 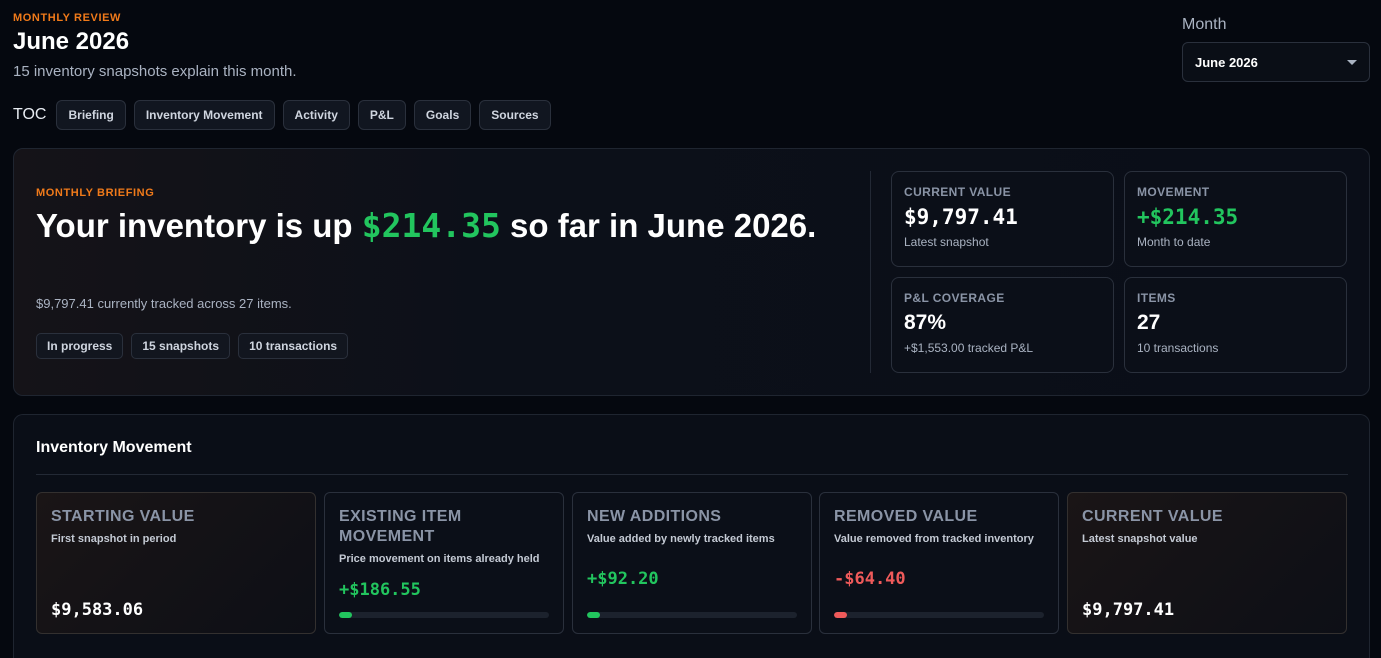 What do you see at coordinates (80, 346) in the screenshot?
I see `status-badge: In progress` at bounding box center [80, 346].